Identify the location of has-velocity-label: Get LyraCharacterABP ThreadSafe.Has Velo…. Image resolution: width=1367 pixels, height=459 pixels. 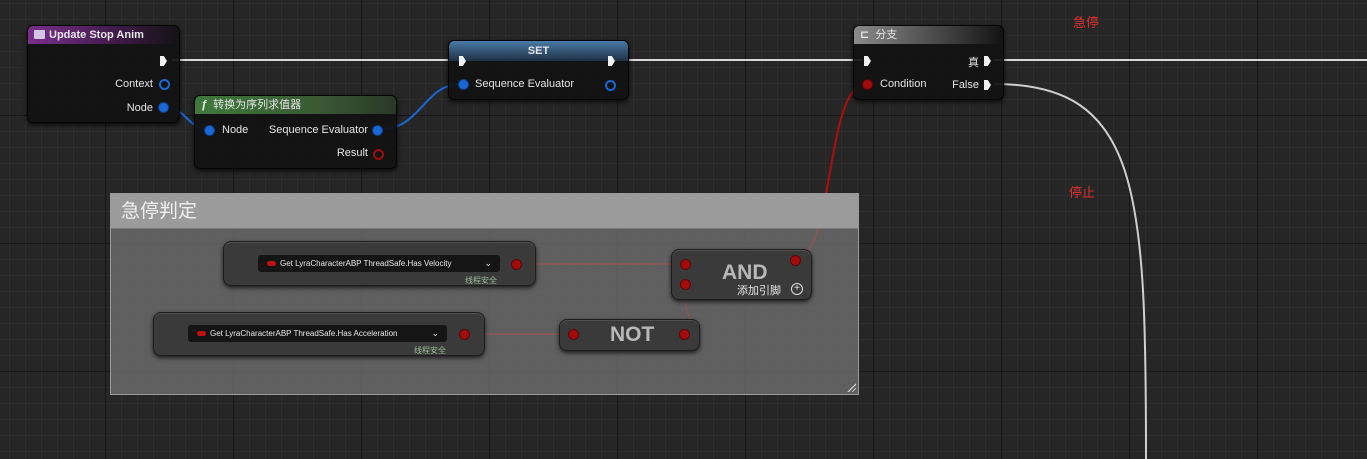
(366, 263).